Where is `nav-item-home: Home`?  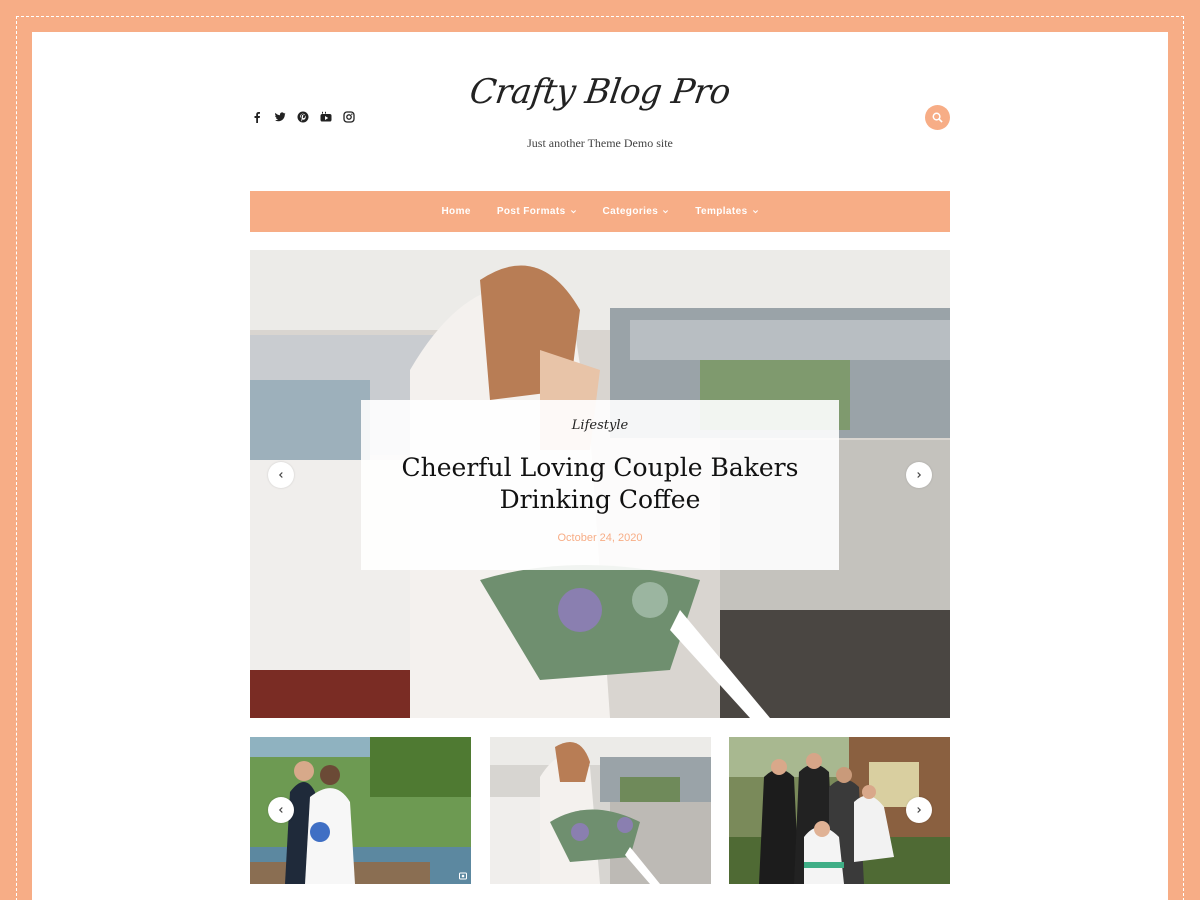 nav-item-home: Home is located at coordinates (455, 211).